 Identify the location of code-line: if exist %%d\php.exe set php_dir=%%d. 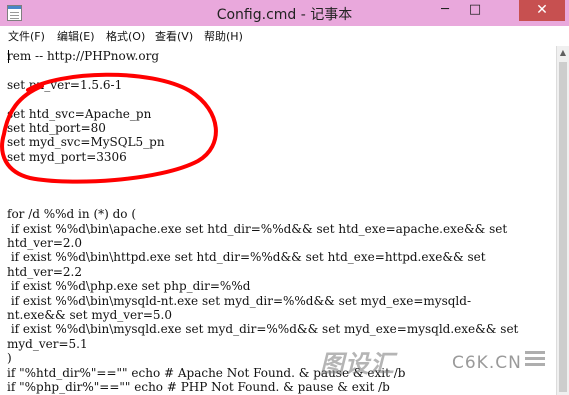
(129, 286).